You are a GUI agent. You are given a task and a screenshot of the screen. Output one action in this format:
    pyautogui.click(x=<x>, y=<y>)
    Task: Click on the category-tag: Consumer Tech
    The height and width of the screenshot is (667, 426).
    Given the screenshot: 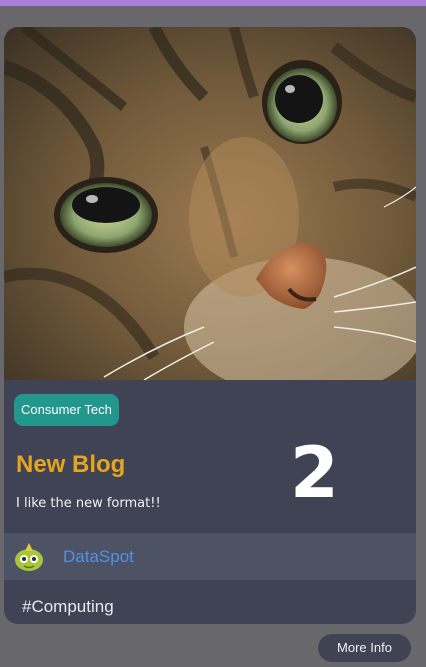 What is the action you would take?
    pyautogui.click(x=66, y=410)
    